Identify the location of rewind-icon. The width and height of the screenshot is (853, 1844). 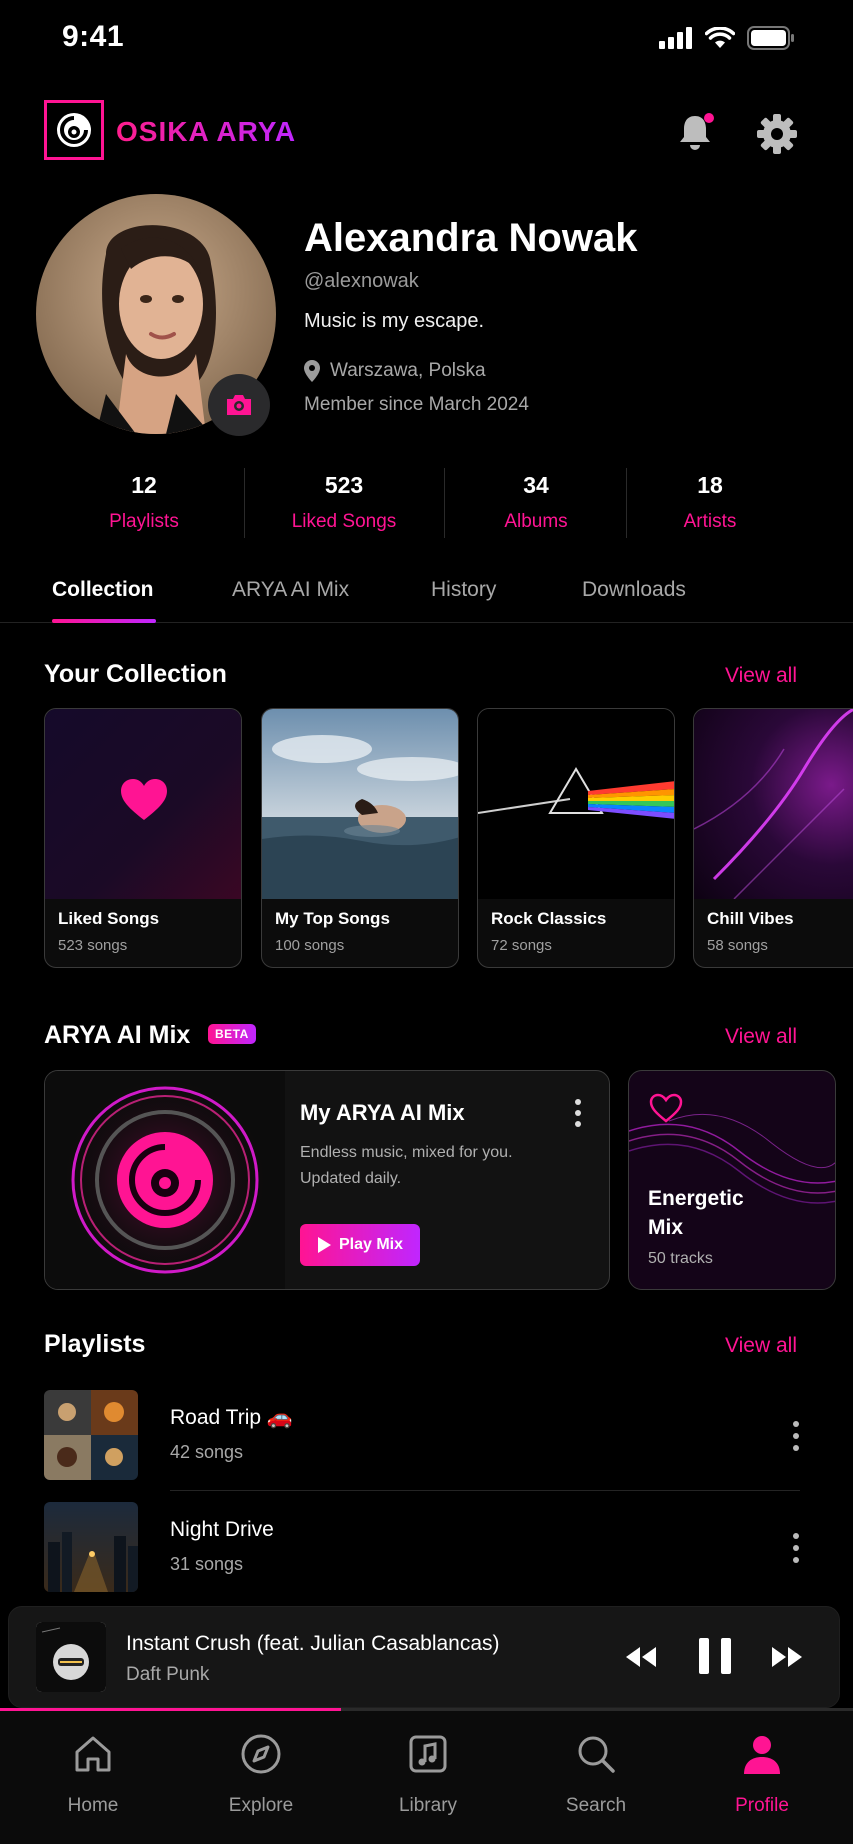
(641, 1657).